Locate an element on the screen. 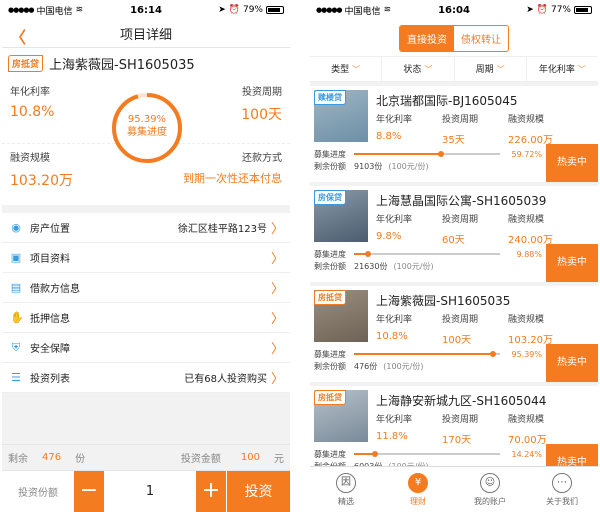 Image resolution: width=600 pixels, height=512 pixels. tab-finance: ¥ 理财 is located at coordinates (418, 489).